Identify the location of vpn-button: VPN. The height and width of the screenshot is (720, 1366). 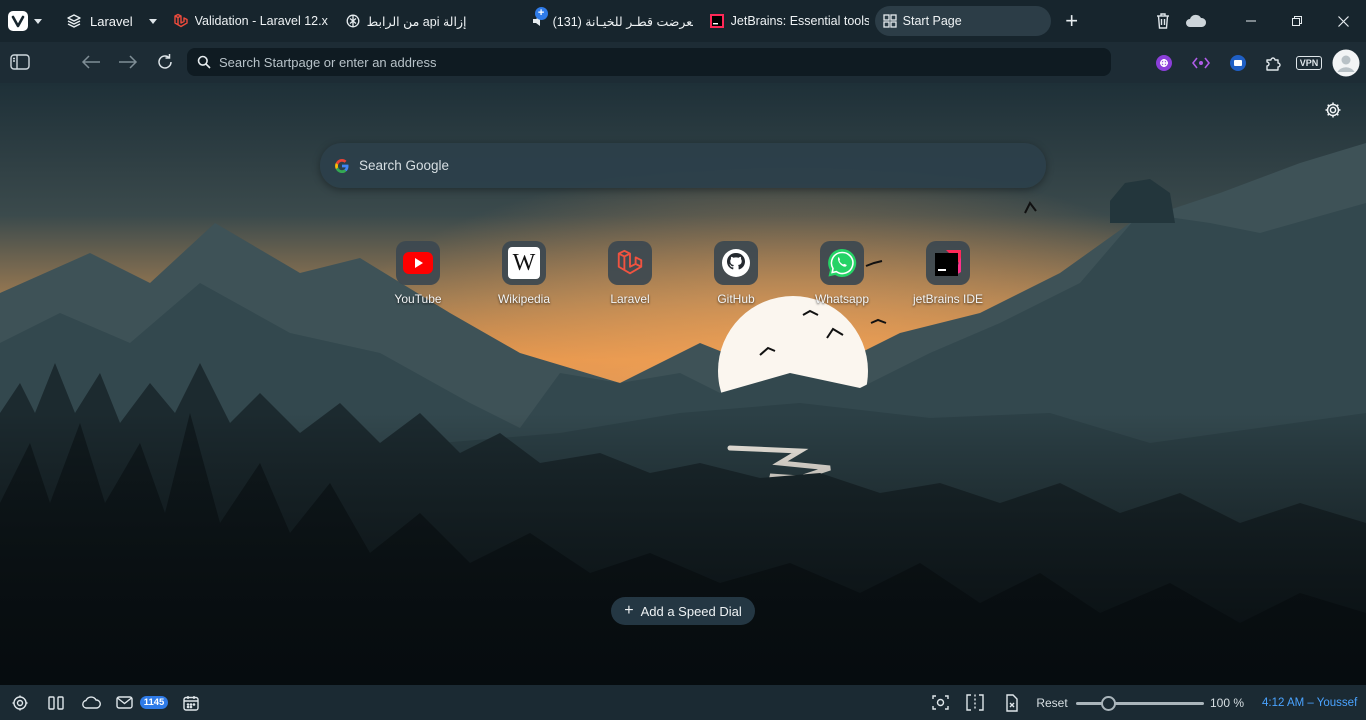
(1309, 62).